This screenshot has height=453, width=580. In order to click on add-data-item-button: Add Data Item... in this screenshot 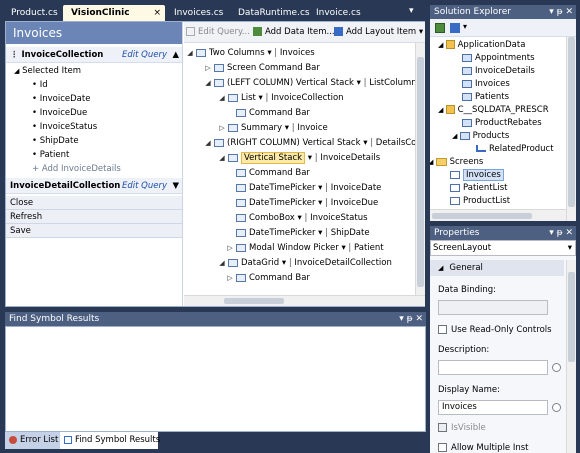, I will do `click(294, 32)`.